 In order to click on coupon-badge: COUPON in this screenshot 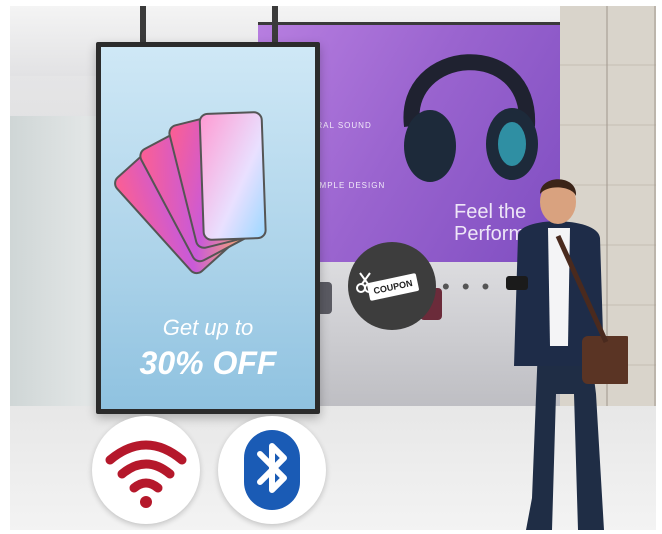, I will do `click(392, 286)`.